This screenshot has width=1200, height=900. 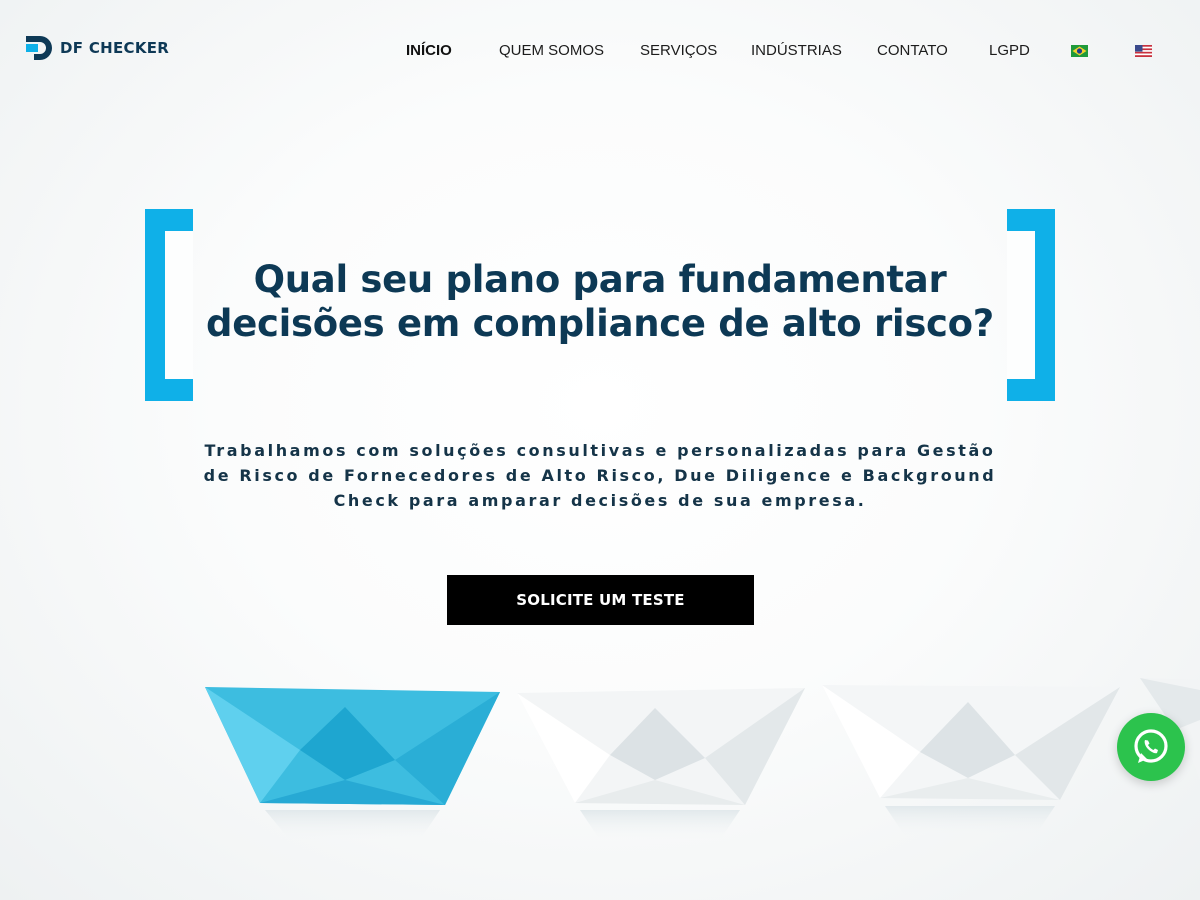 I want to click on whatsapp-icon, so click(x=1151, y=746).